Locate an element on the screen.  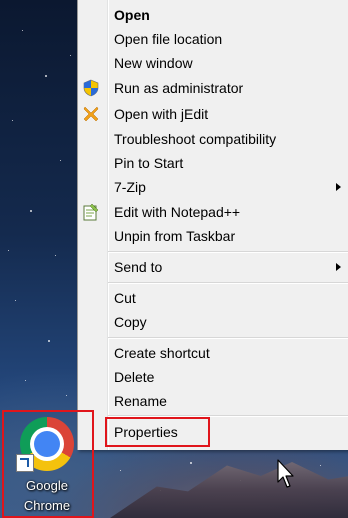
menu-item-copy: Copy is located at coordinates (213, 322).